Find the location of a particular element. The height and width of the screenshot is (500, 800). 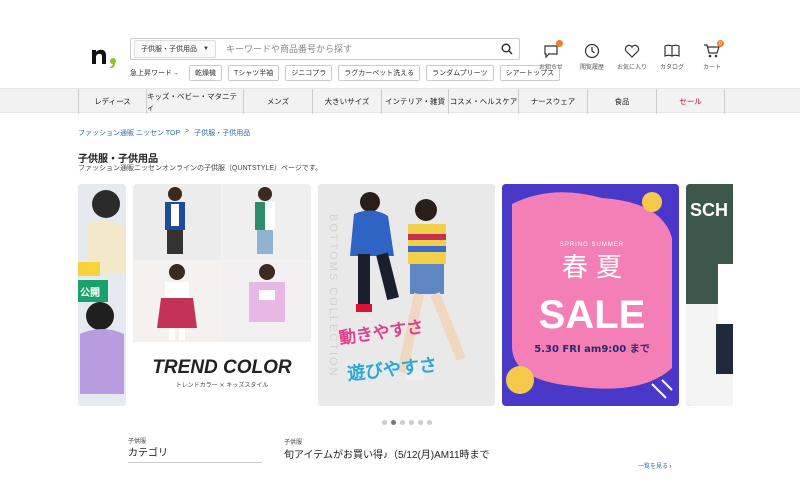

nav-item-ladies: レディース is located at coordinates (112, 101).